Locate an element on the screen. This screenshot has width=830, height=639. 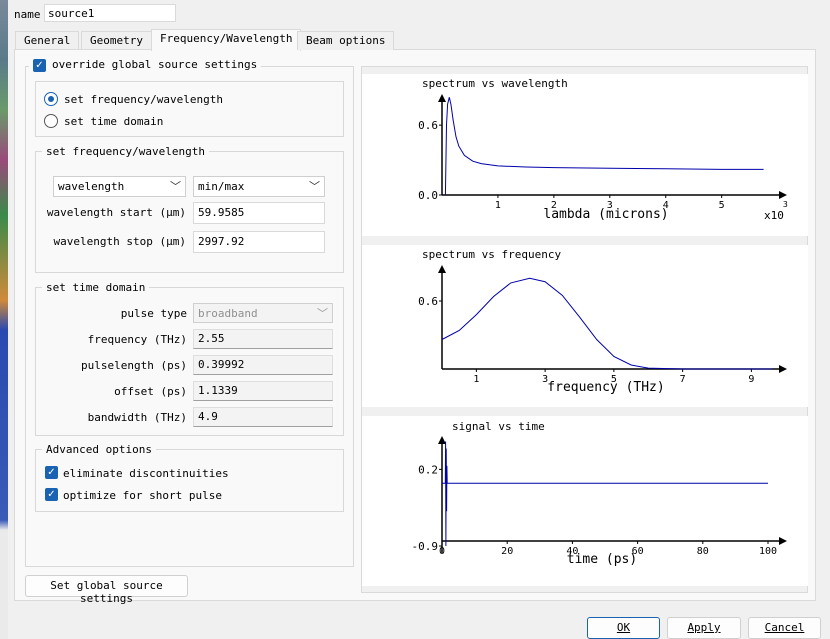
advanced-group-title: Advanced options is located at coordinates (99, 449).